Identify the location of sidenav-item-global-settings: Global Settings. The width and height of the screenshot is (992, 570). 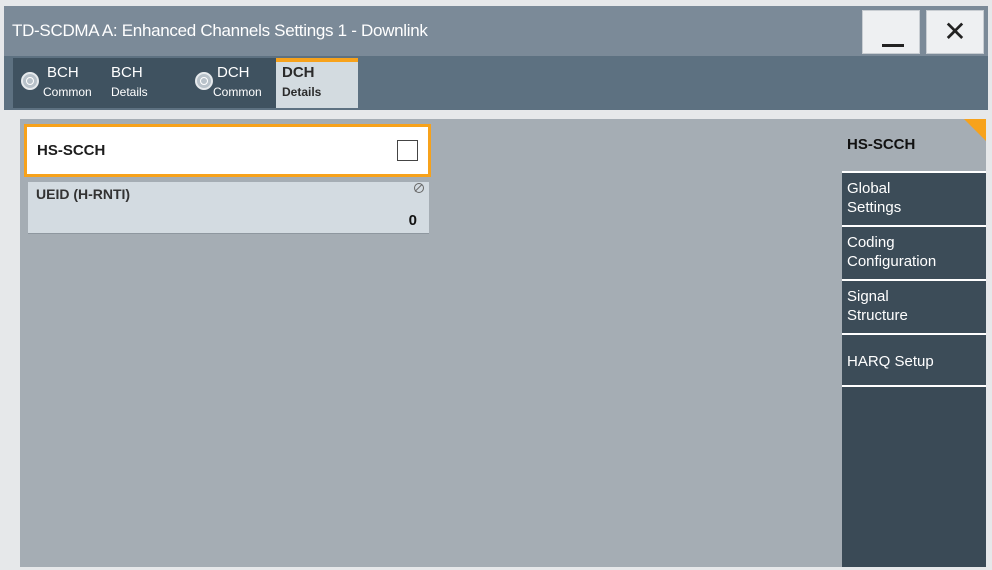
(914, 198).